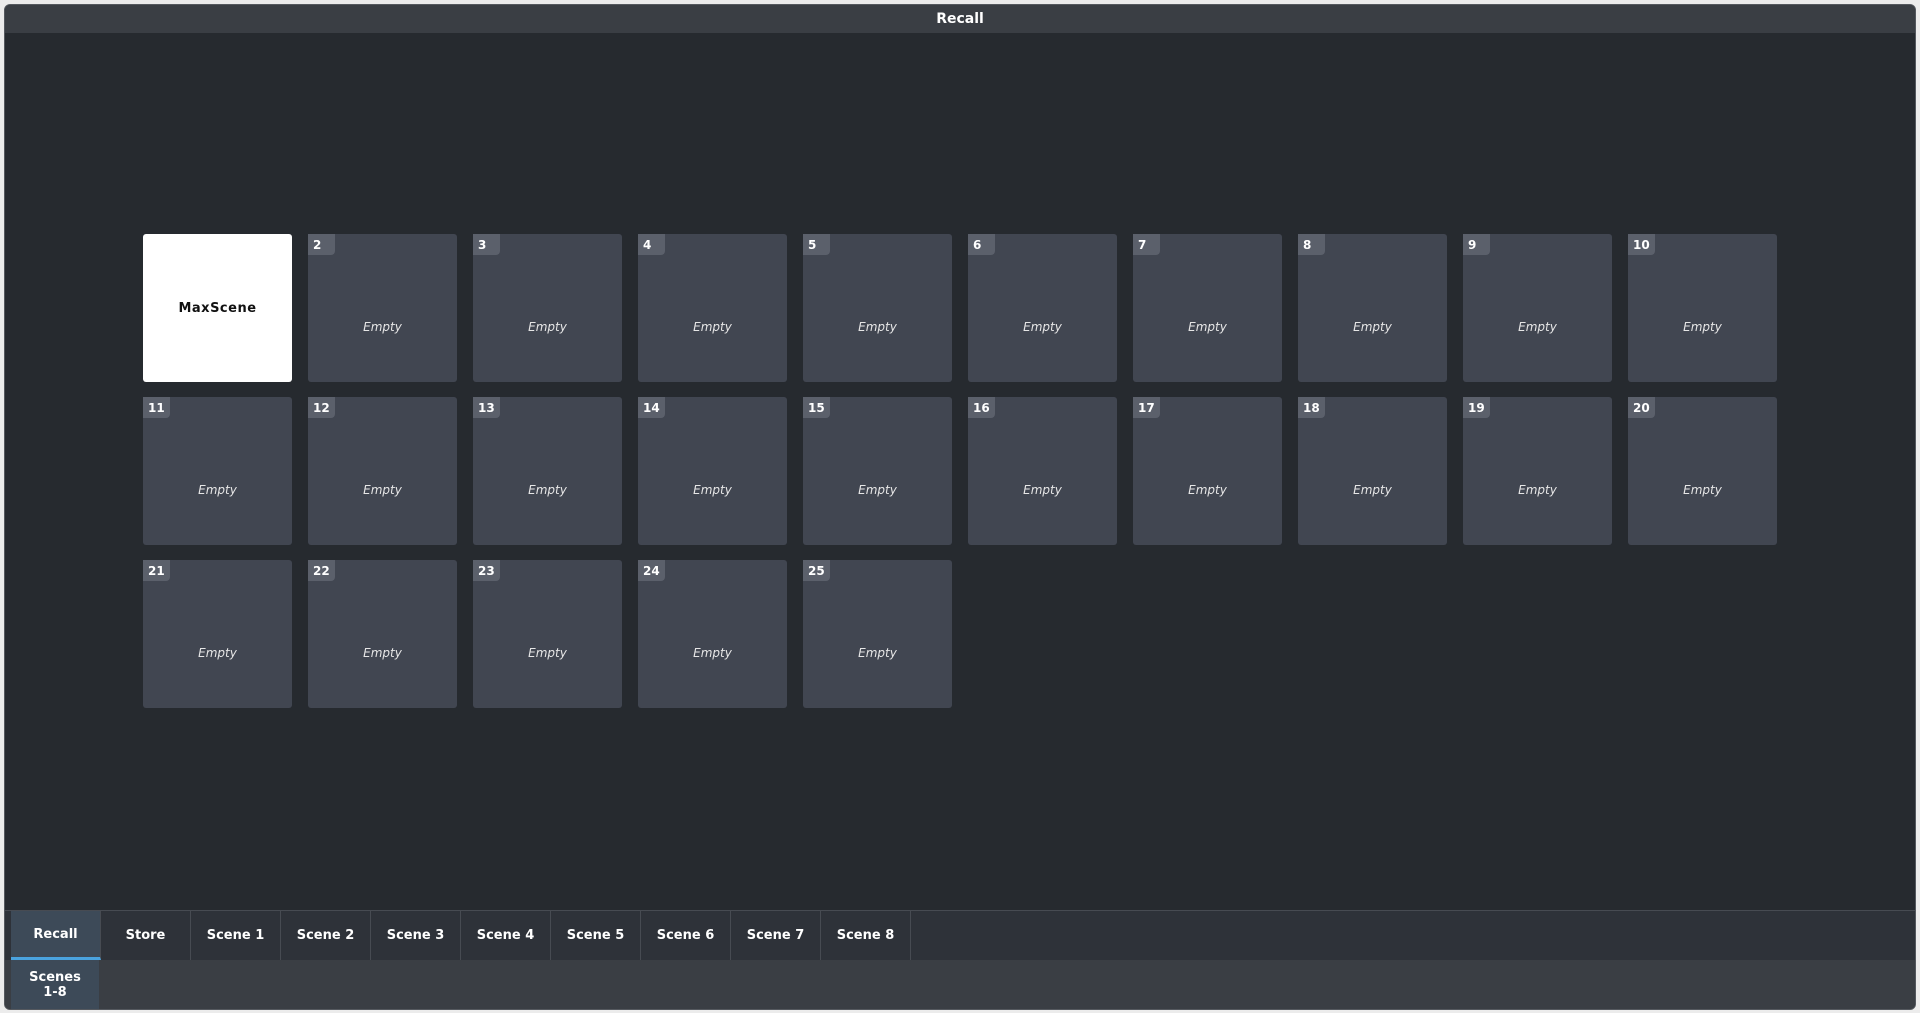 The height and width of the screenshot is (1013, 1920). I want to click on scene-page-bar: Scenes 1-8, so click(960, 984).